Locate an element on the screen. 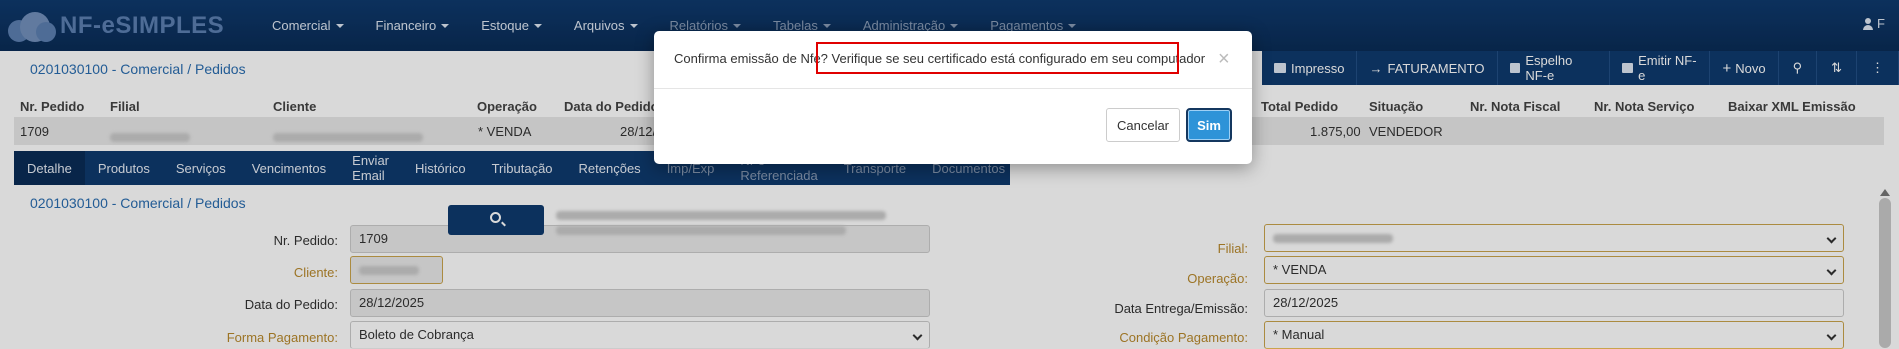 The image size is (1899, 349). confirm-button: Sim is located at coordinates (1209, 125).